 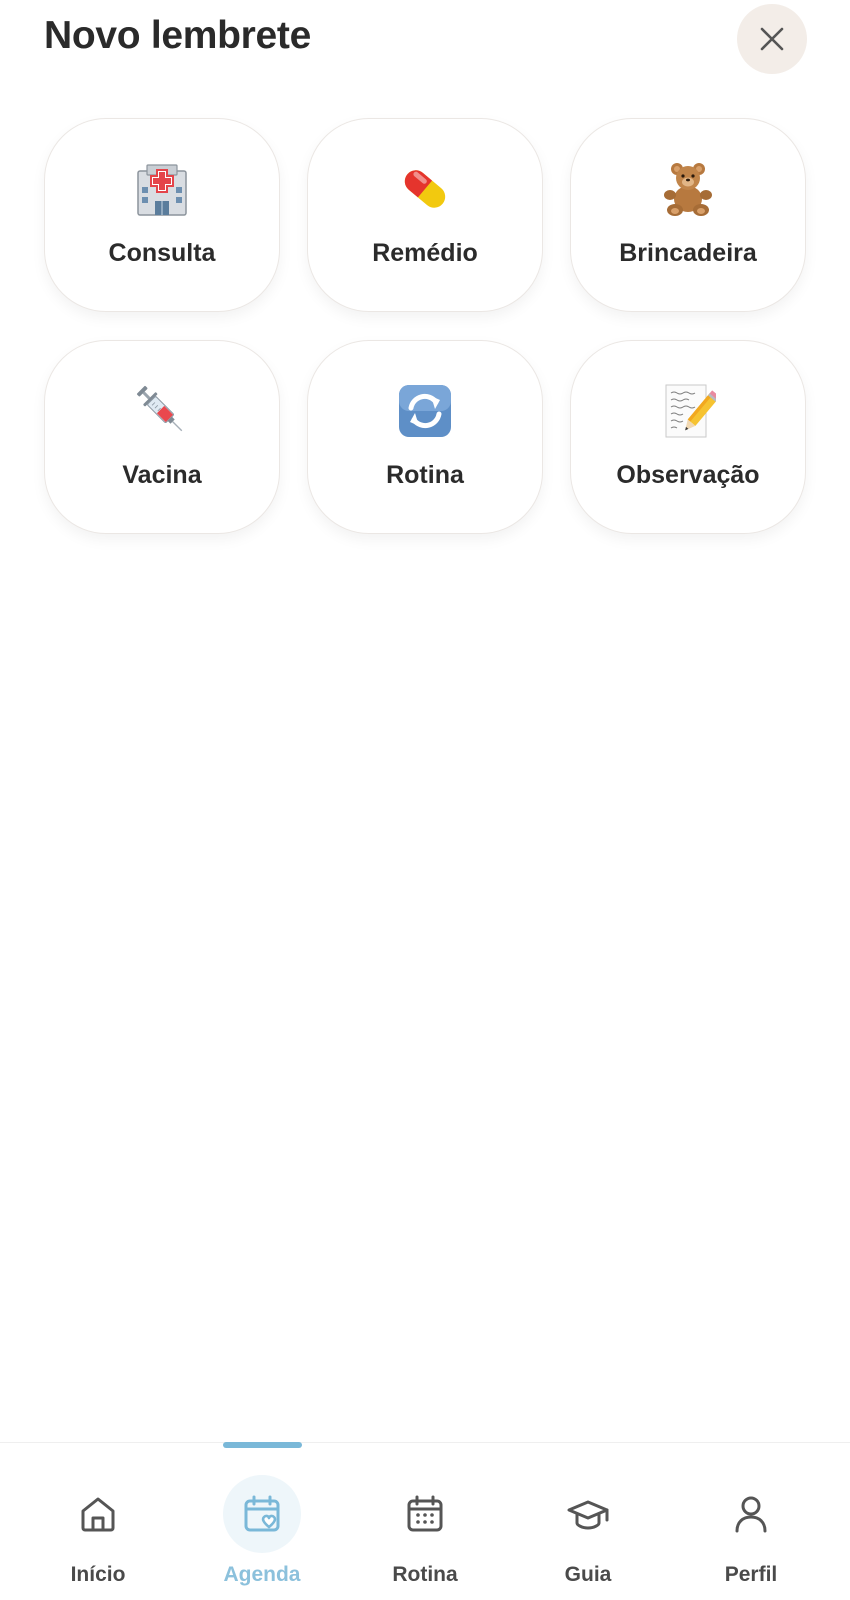 What do you see at coordinates (262, 1574) in the screenshot?
I see `tab-label: Agenda` at bounding box center [262, 1574].